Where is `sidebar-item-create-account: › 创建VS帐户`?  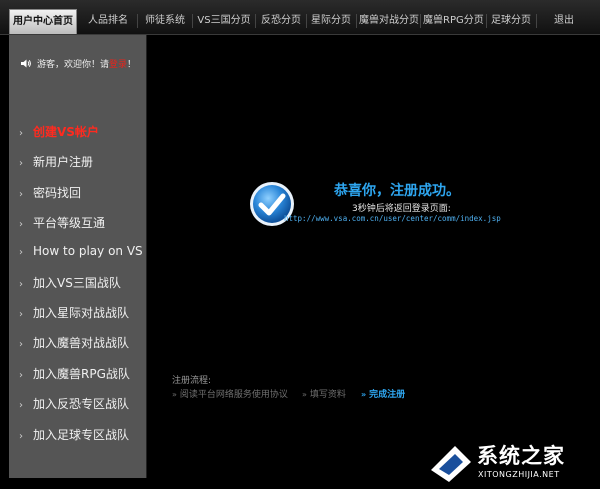
sidebar-item-create-account: › 创建VS帐户 is located at coordinates (59, 131).